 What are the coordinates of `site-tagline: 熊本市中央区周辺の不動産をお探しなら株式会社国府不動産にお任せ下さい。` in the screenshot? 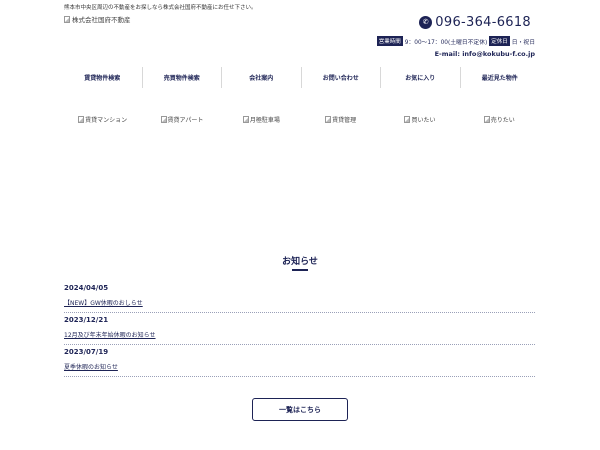 It's located at (160, 8).